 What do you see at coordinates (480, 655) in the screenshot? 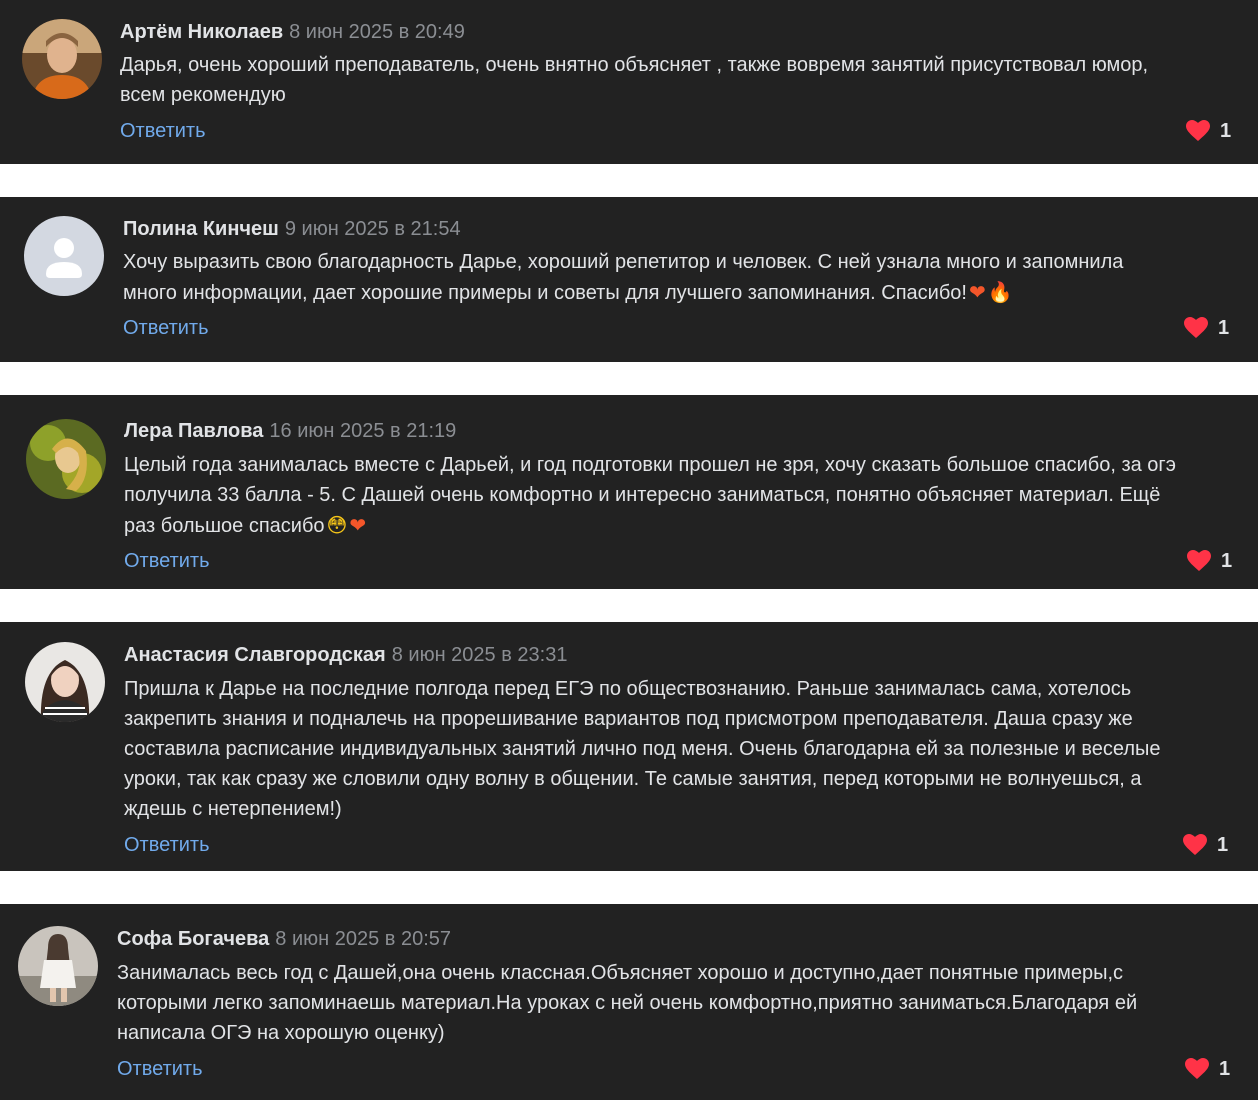
I see `comment-date: 8 июн 2025 в 23:31` at bounding box center [480, 655].